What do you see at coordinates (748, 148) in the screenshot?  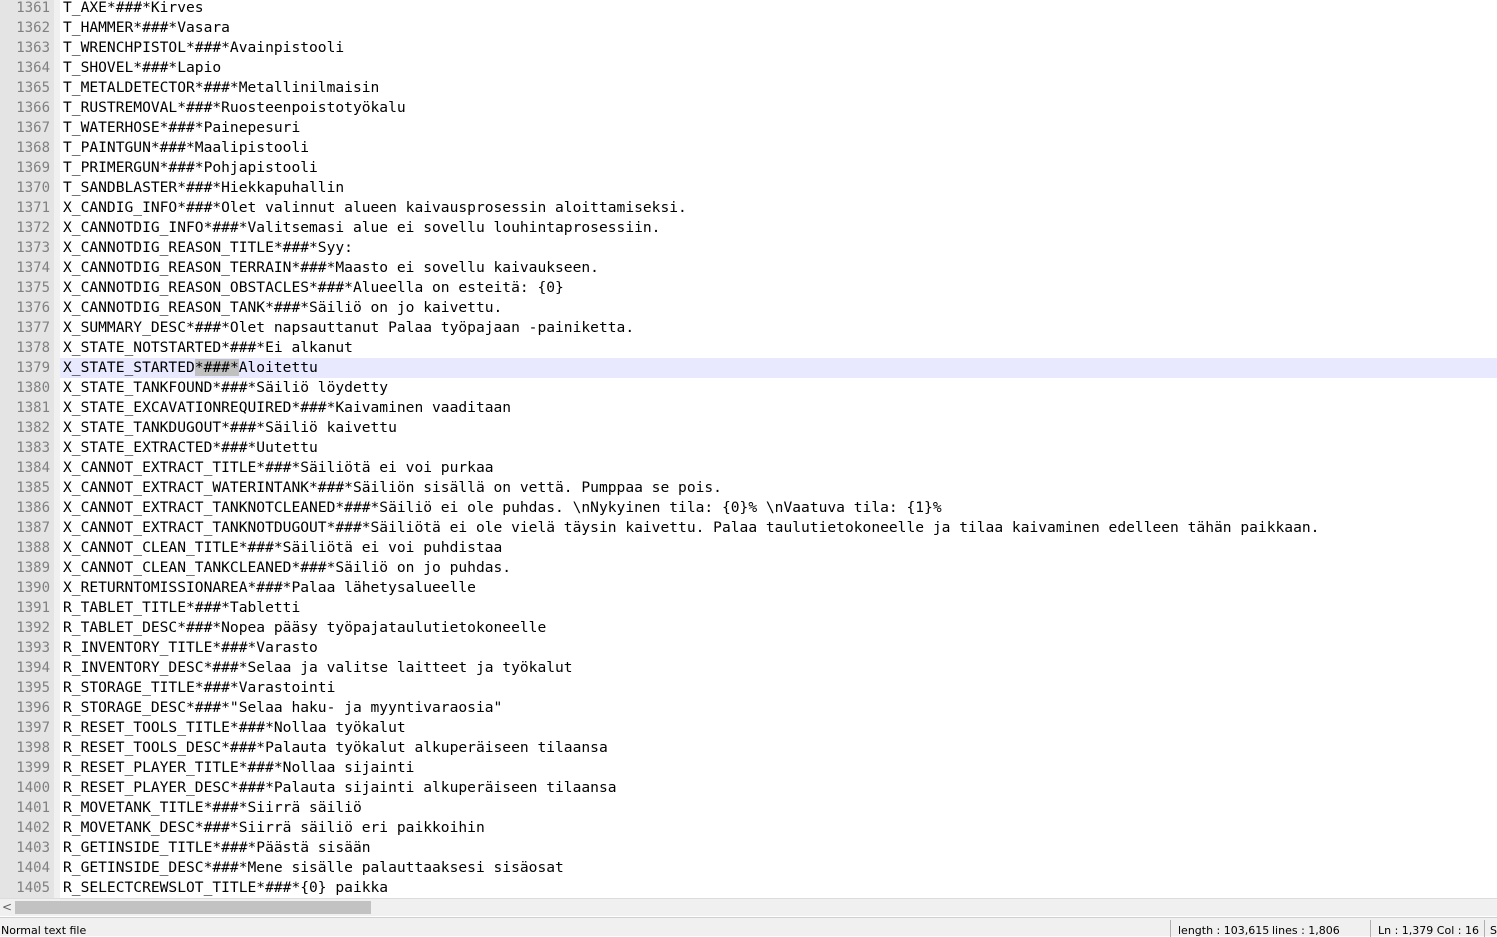 I see `code-line: 1368 T_PAINTGUN*###*Maalipistooli` at bounding box center [748, 148].